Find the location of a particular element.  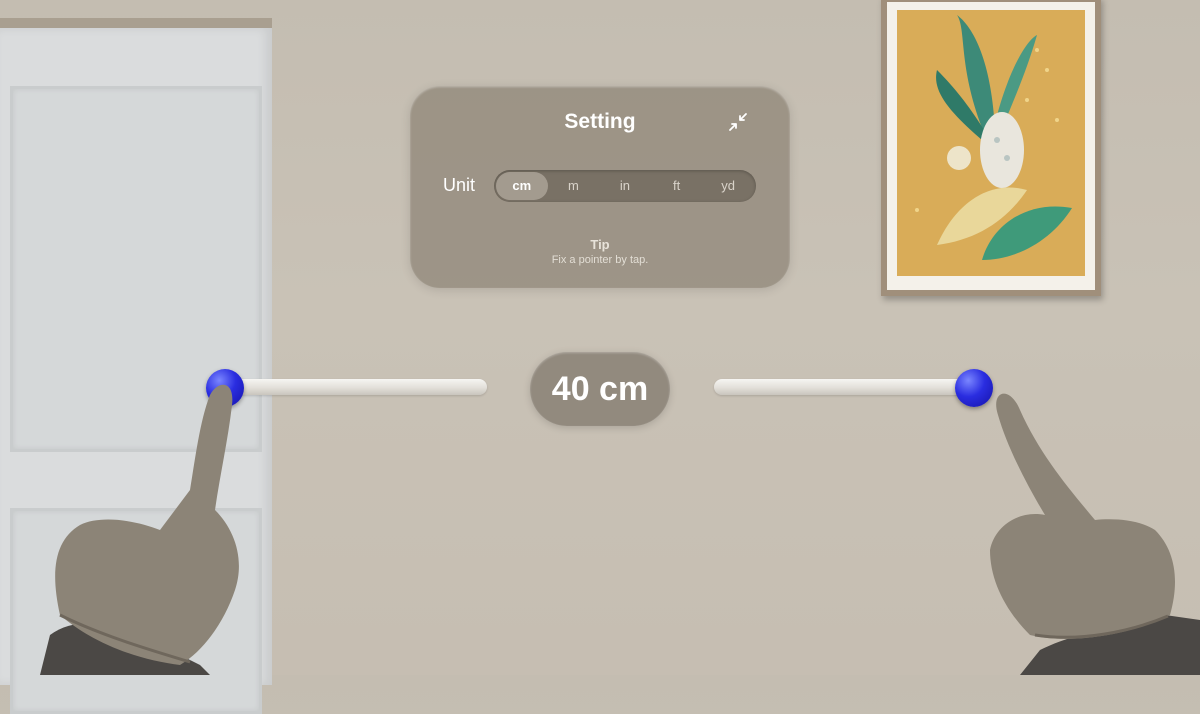

collapse-arrows-icon is located at coordinates (738, 122).